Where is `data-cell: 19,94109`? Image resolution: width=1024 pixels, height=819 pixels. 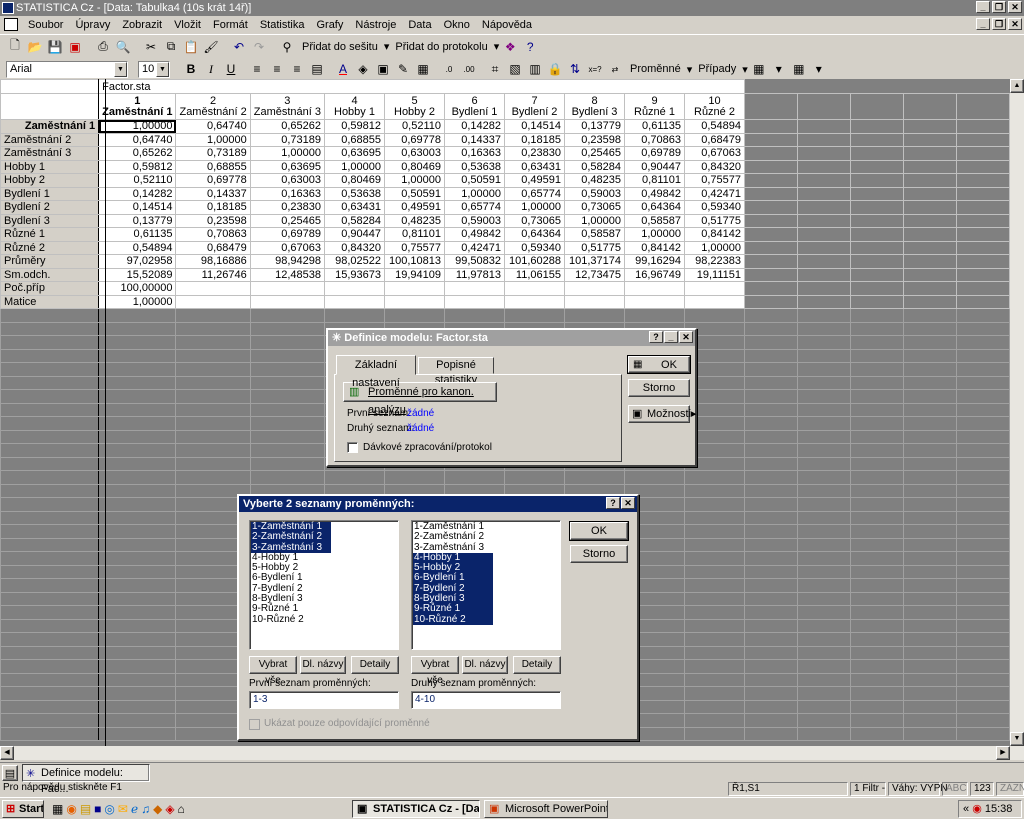 data-cell: 19,94109 is located at coordinates (414, 274).